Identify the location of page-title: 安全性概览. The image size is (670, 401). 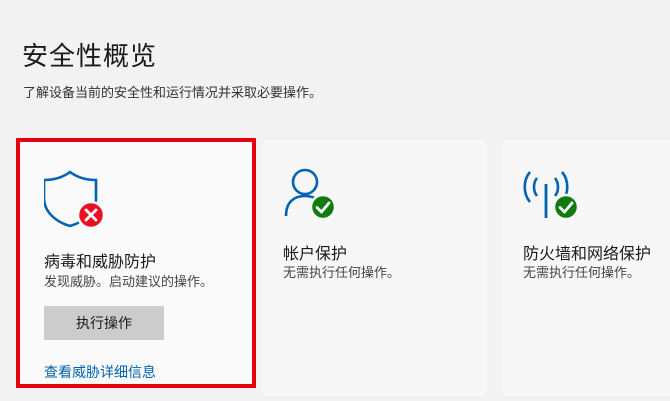
(90, 57).